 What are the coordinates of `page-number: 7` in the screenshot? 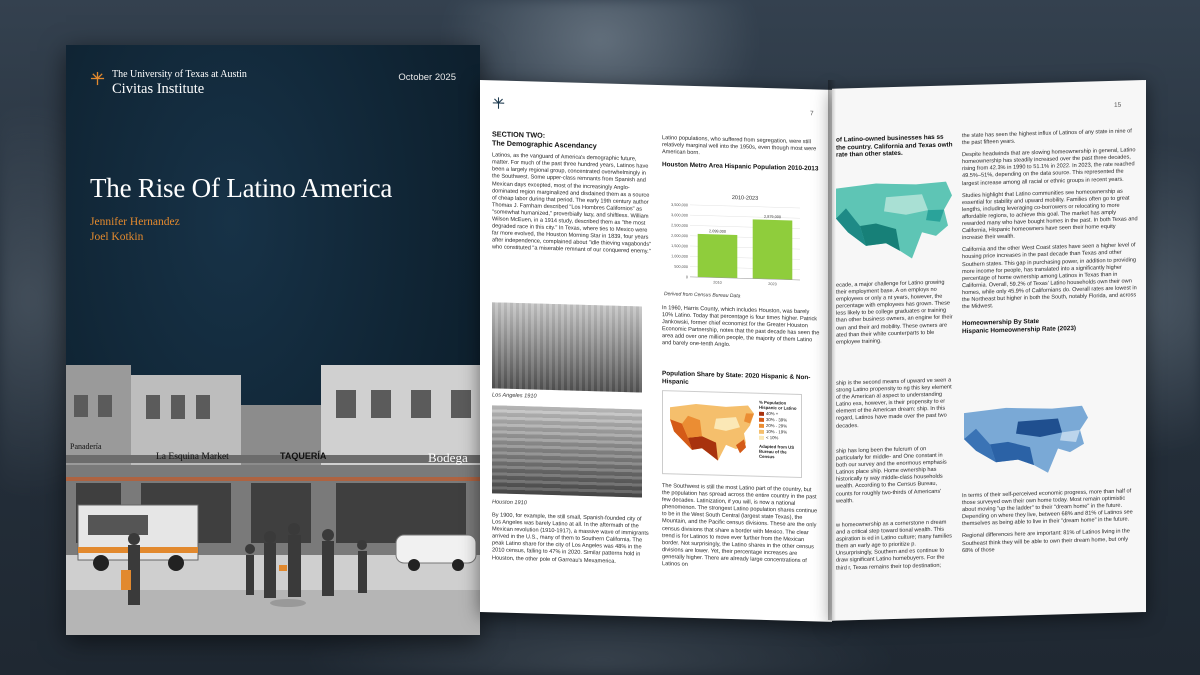 It's located at (812, 114).